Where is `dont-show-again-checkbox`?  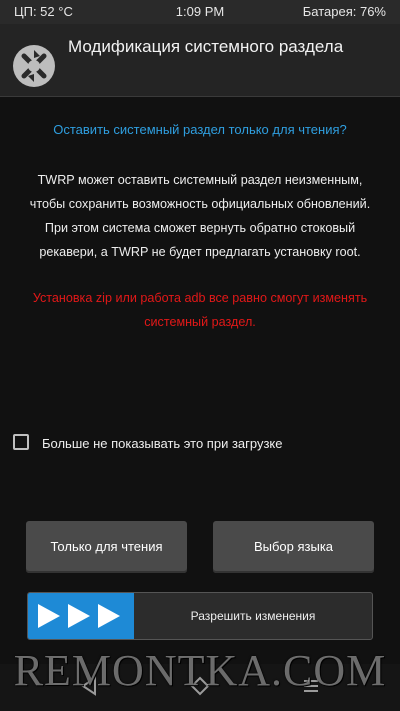
dont-show-again-checkbox is located at coordinates (21, 442).